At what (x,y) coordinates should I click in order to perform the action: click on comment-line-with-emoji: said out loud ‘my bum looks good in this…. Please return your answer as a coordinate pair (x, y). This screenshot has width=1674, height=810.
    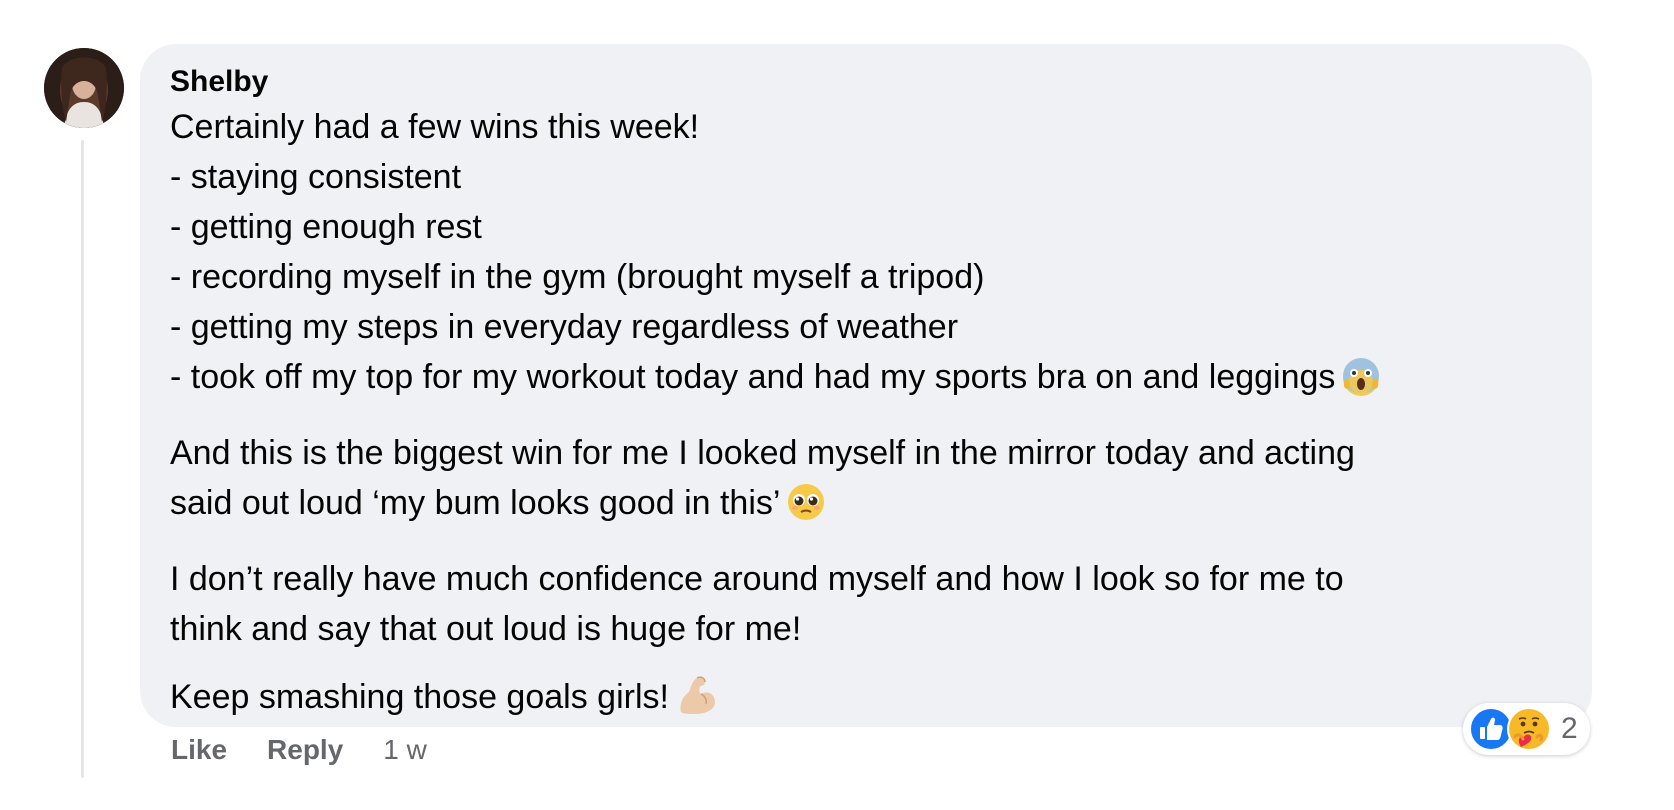
    Looking at the image, I should click on (866, 507).